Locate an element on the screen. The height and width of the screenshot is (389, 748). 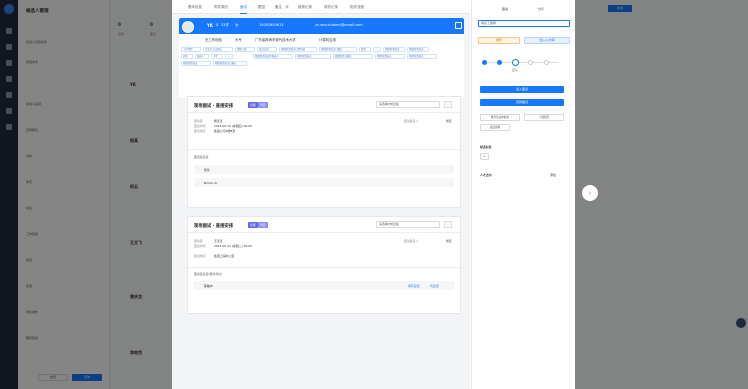
field-value: 2024-06-04 (星期二) 09:00 is located at coordinates (233, 246).